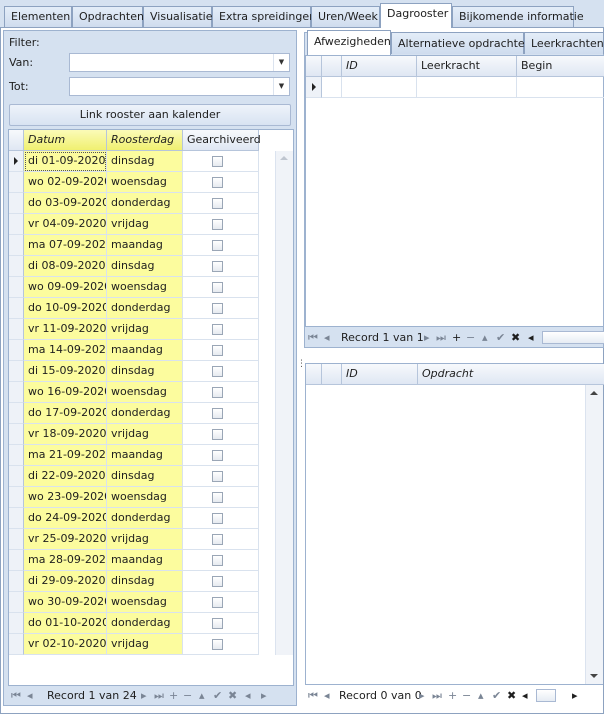  I want to click on table-row: di 22-09-2020 dinsdag, so click(134, 476).